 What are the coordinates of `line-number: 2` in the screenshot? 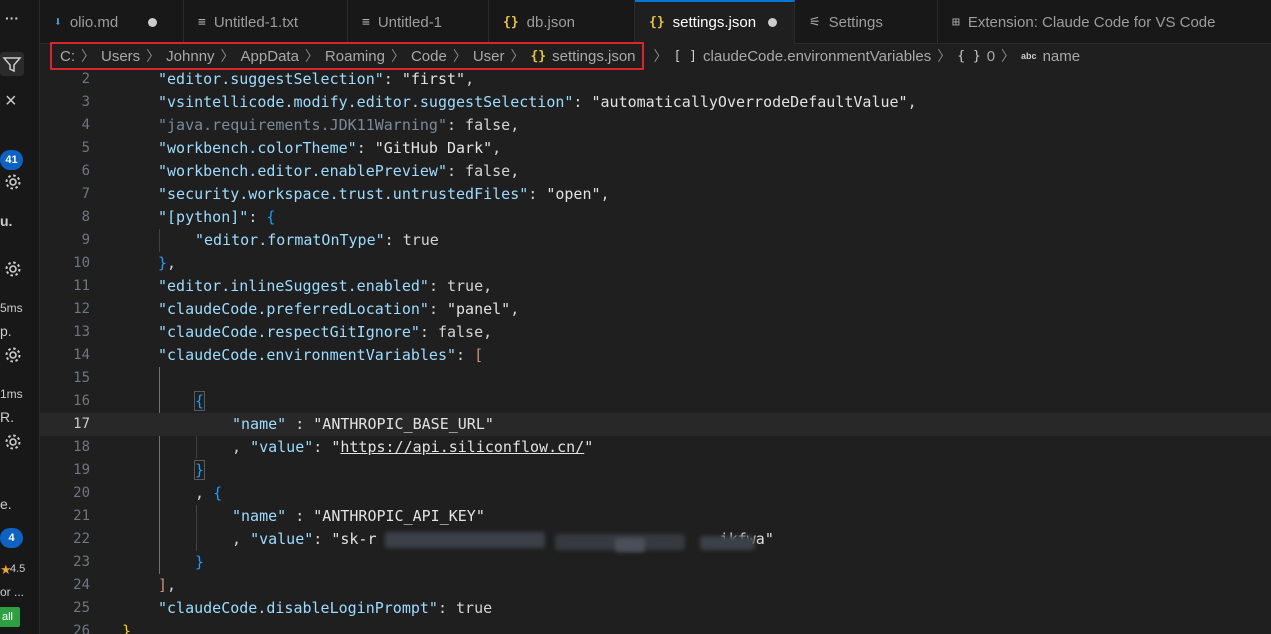 It's located at (85, 79).